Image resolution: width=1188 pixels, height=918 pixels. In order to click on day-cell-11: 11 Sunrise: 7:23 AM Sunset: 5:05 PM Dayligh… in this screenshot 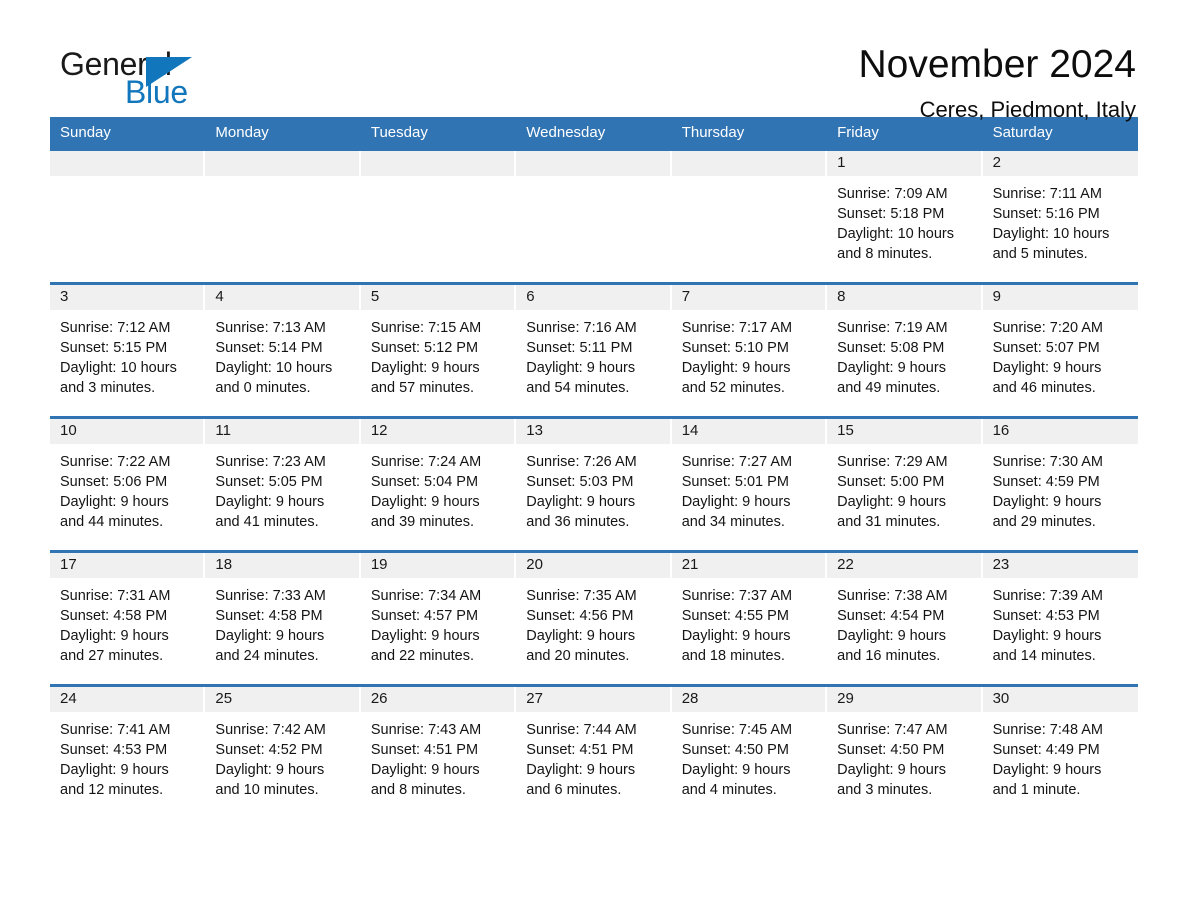, I will do `click(283, 484)`.